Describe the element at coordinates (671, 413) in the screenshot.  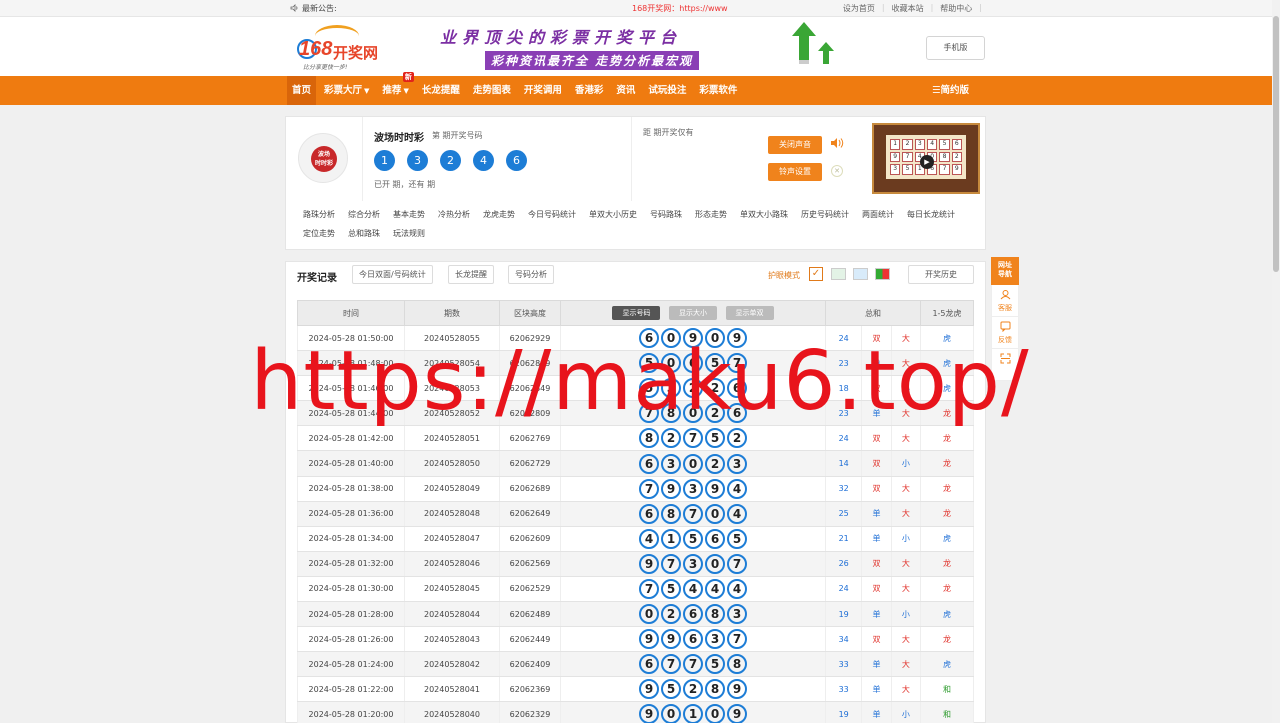
I see `draw-number: 8` at that location.